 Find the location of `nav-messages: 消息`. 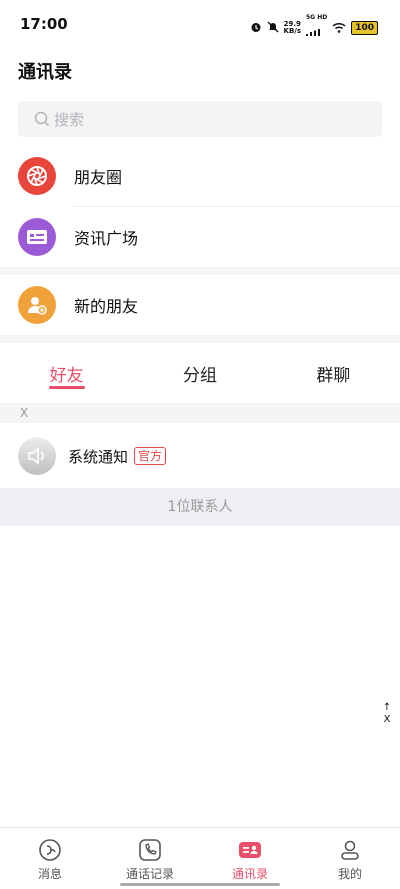

nav-messages: 消息 is located at coordinates (50, 858).